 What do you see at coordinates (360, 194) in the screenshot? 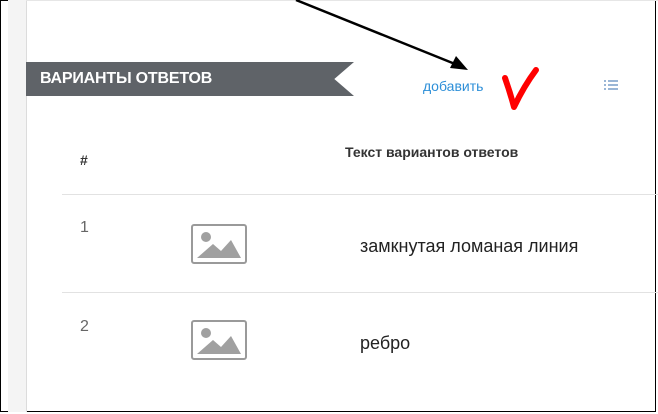
I see `header-divider` at bounding box center [360, 194].